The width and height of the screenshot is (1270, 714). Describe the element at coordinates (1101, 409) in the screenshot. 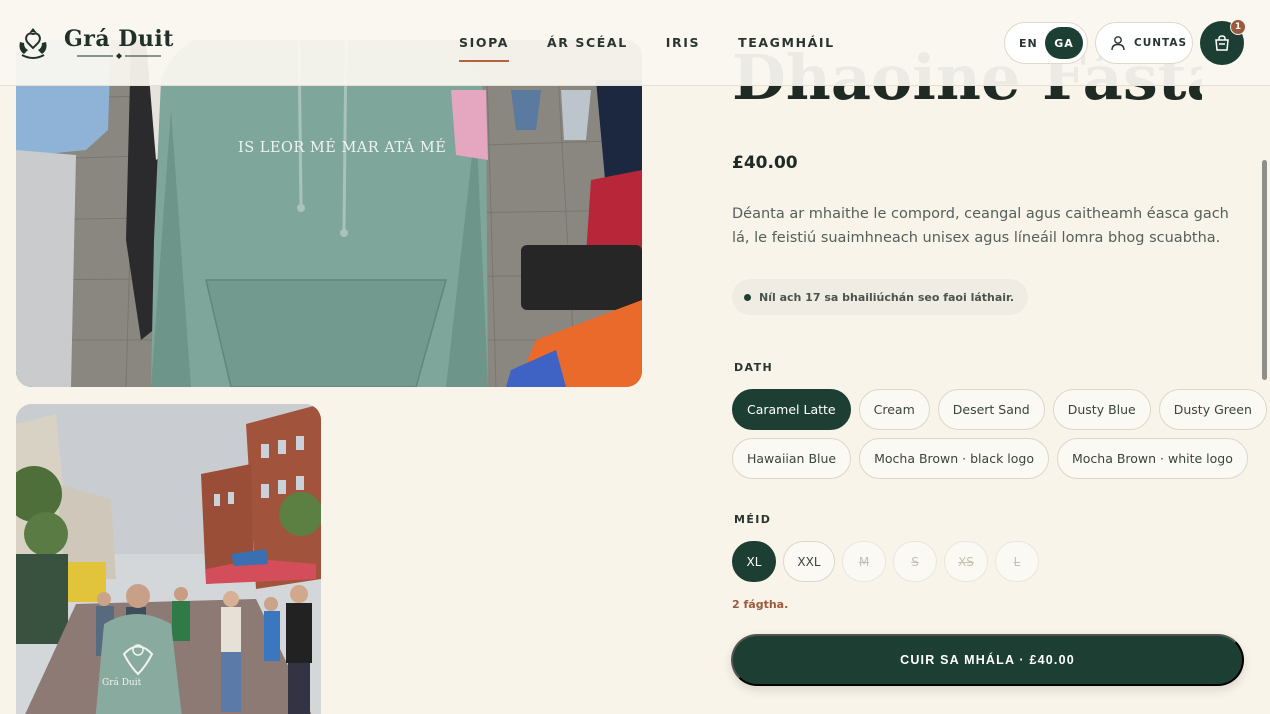

I see `color-option-dusty-blue: Dusty Blue` at that location.